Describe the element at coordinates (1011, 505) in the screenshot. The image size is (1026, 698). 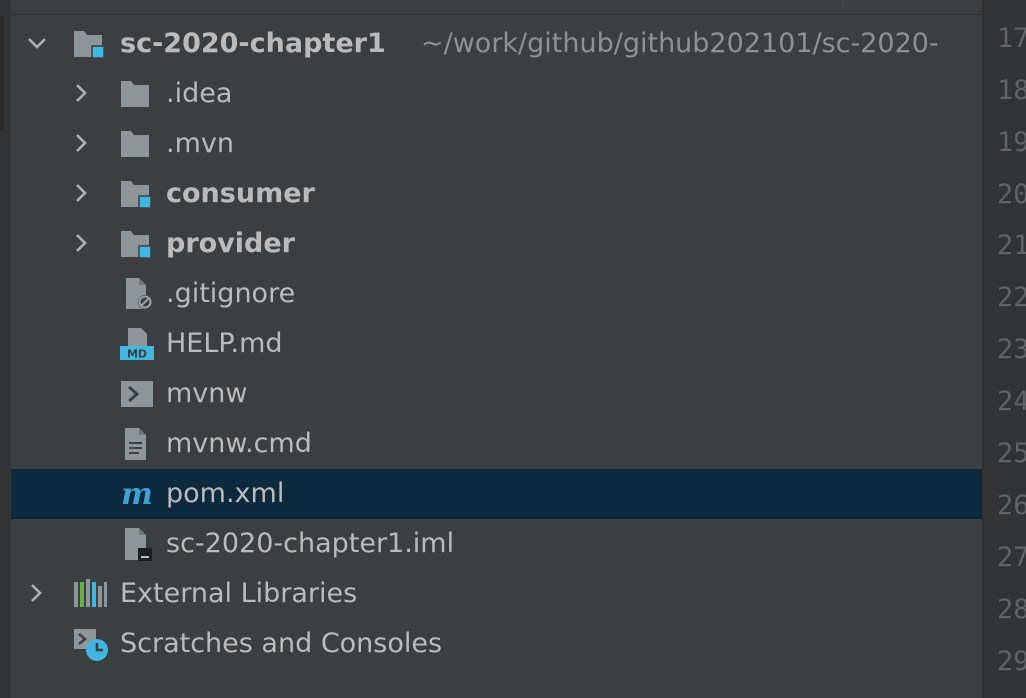
I see `line-number: 26` at that location.